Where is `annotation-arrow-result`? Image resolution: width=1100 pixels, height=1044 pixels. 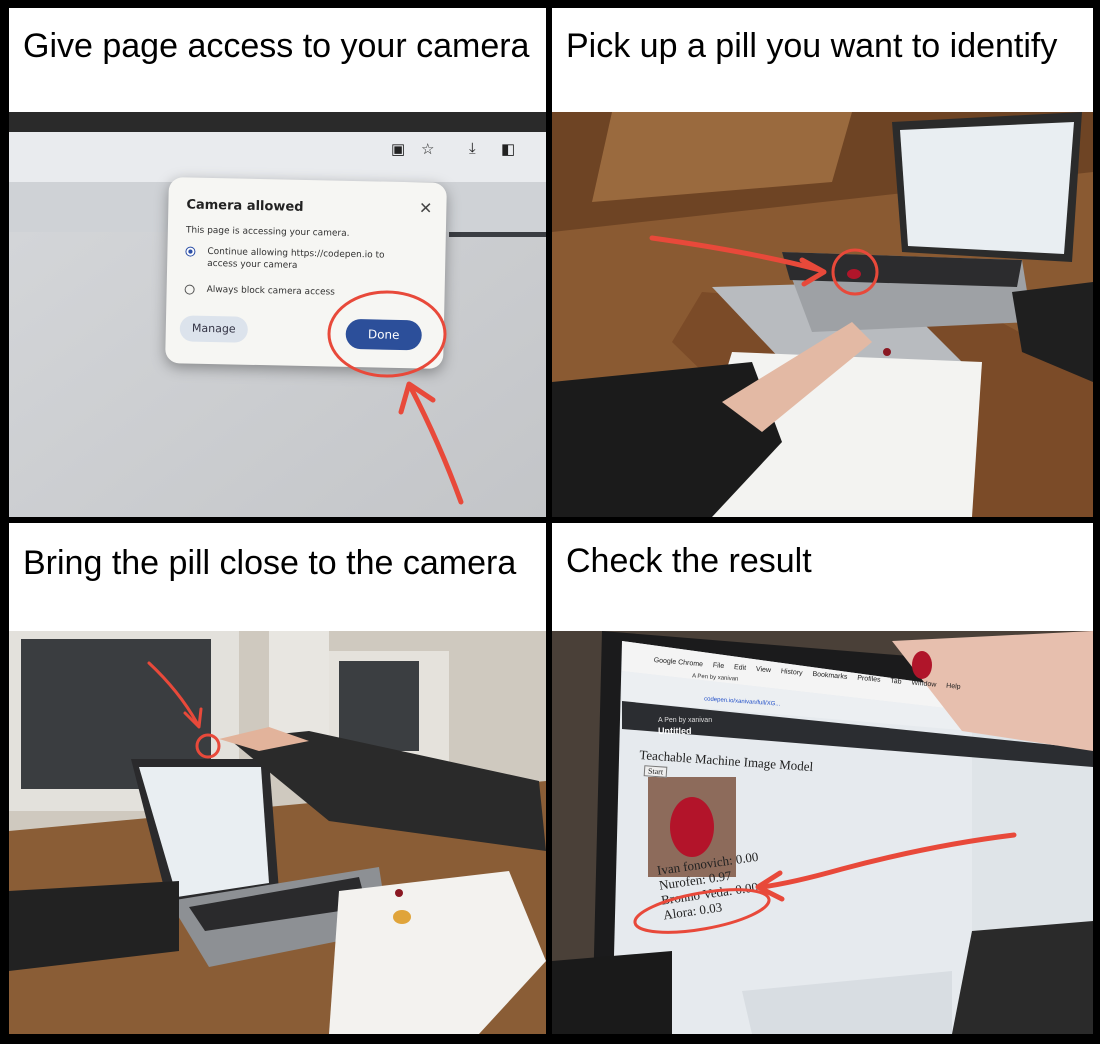
annotation-arrow-result is located at coordinates (825, 883).